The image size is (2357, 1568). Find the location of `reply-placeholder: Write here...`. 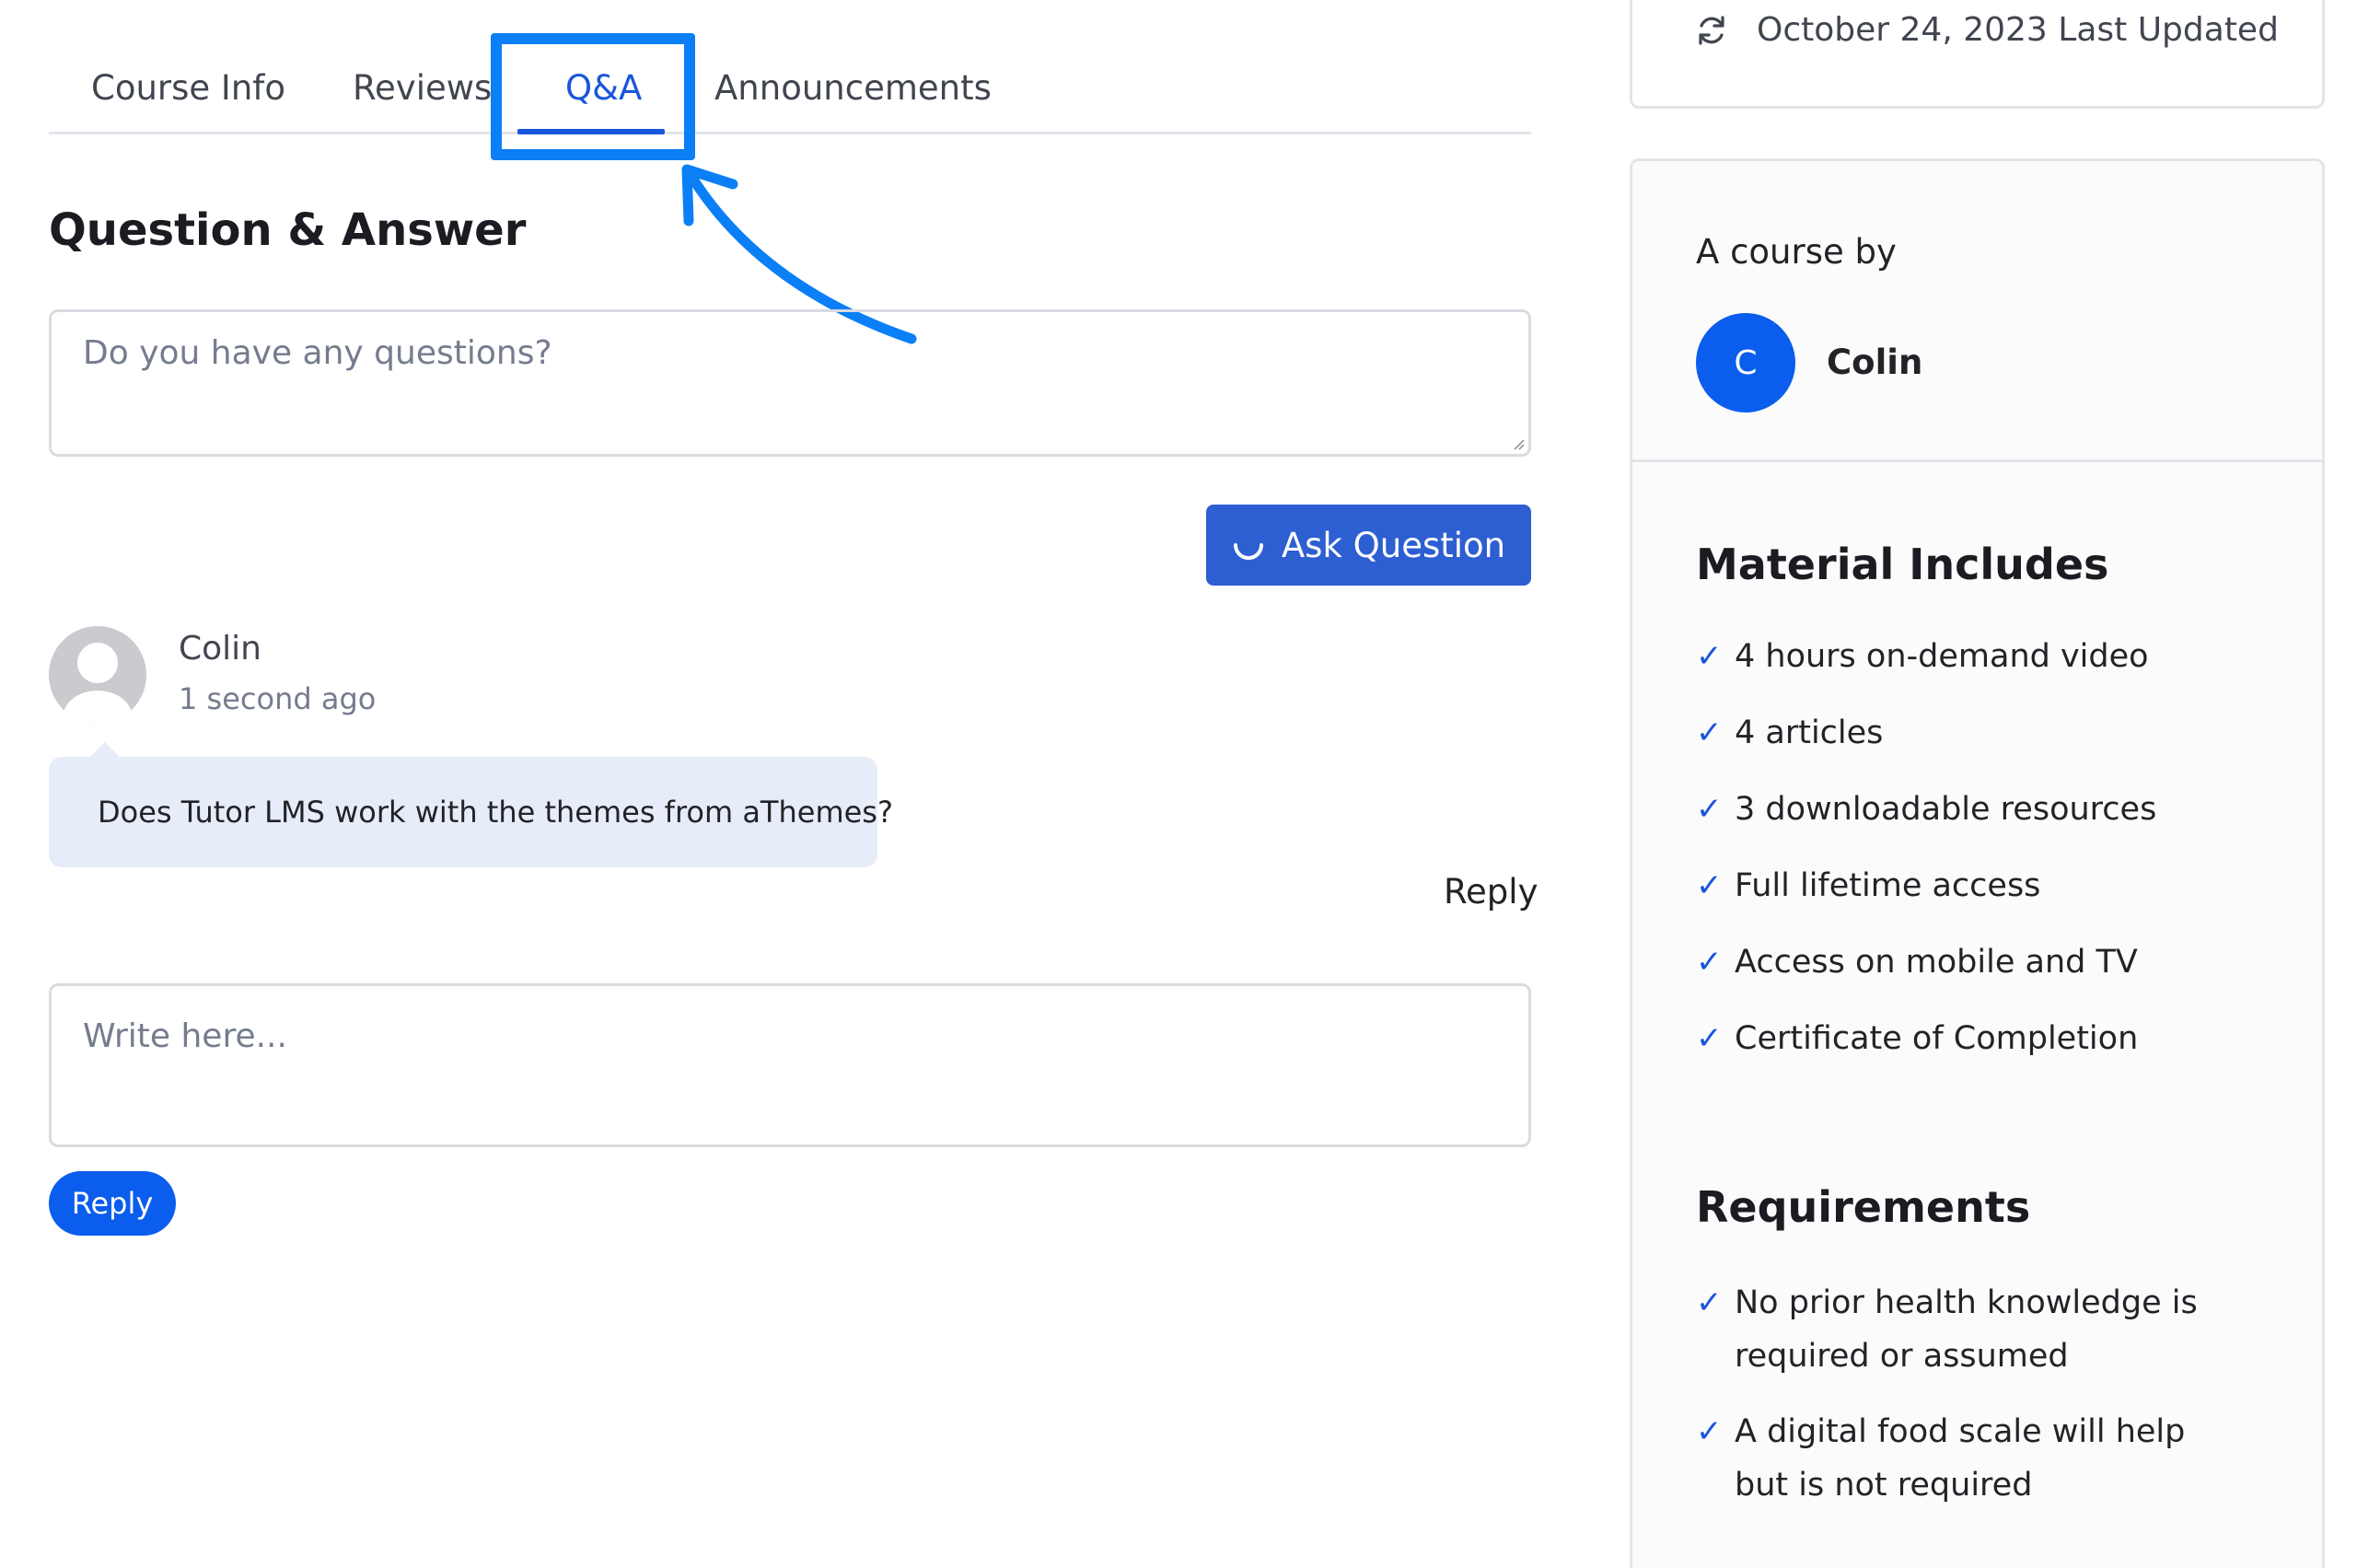

reply-placeholder: Write here... is located at coordinates (185, 1036).